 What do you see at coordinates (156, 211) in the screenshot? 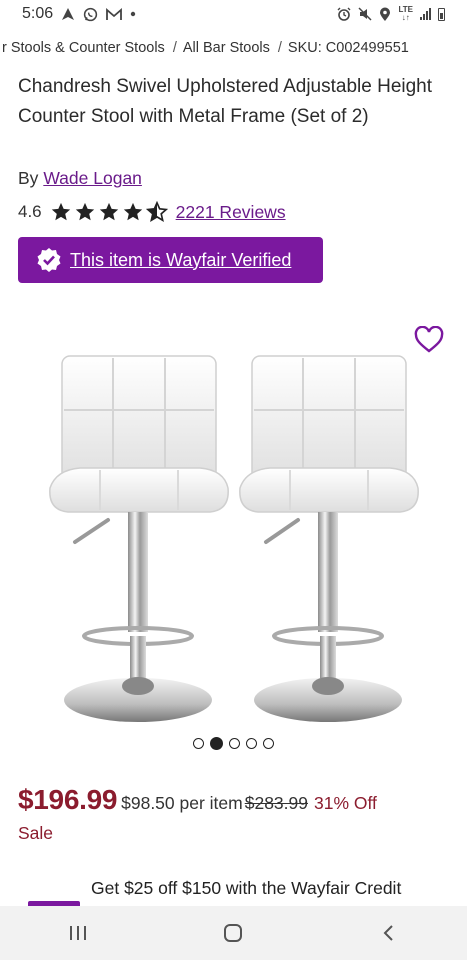
I see `star-half-icon` at bounding box center [156, 211].